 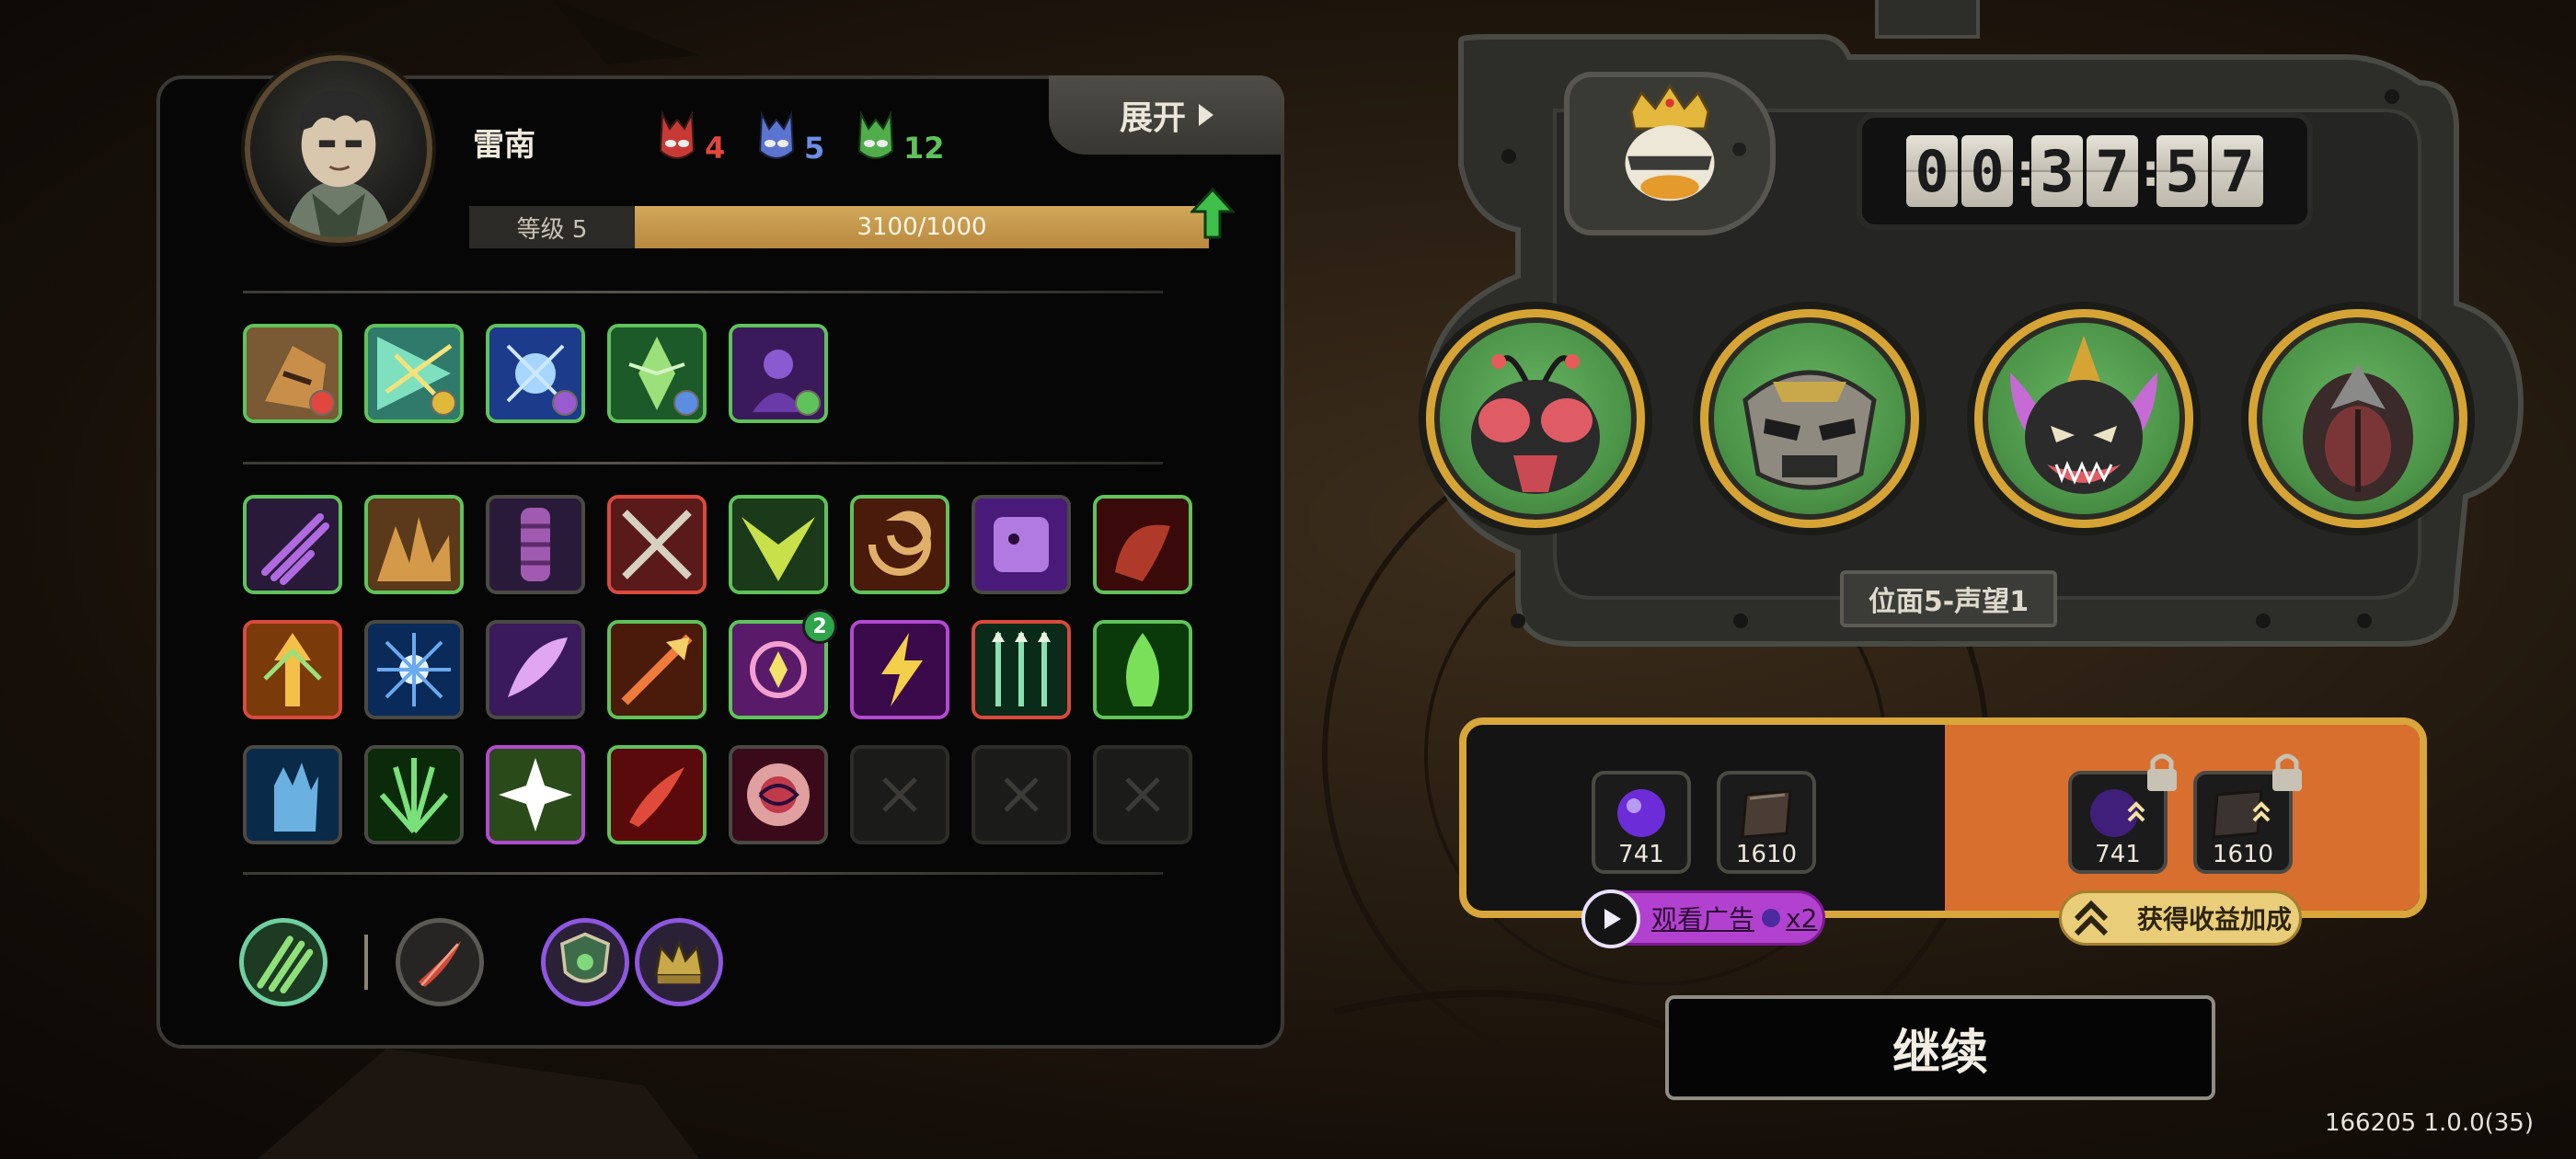 I want to click on xp-progress-bar: 3100/1000, so click(x=922, y=227).